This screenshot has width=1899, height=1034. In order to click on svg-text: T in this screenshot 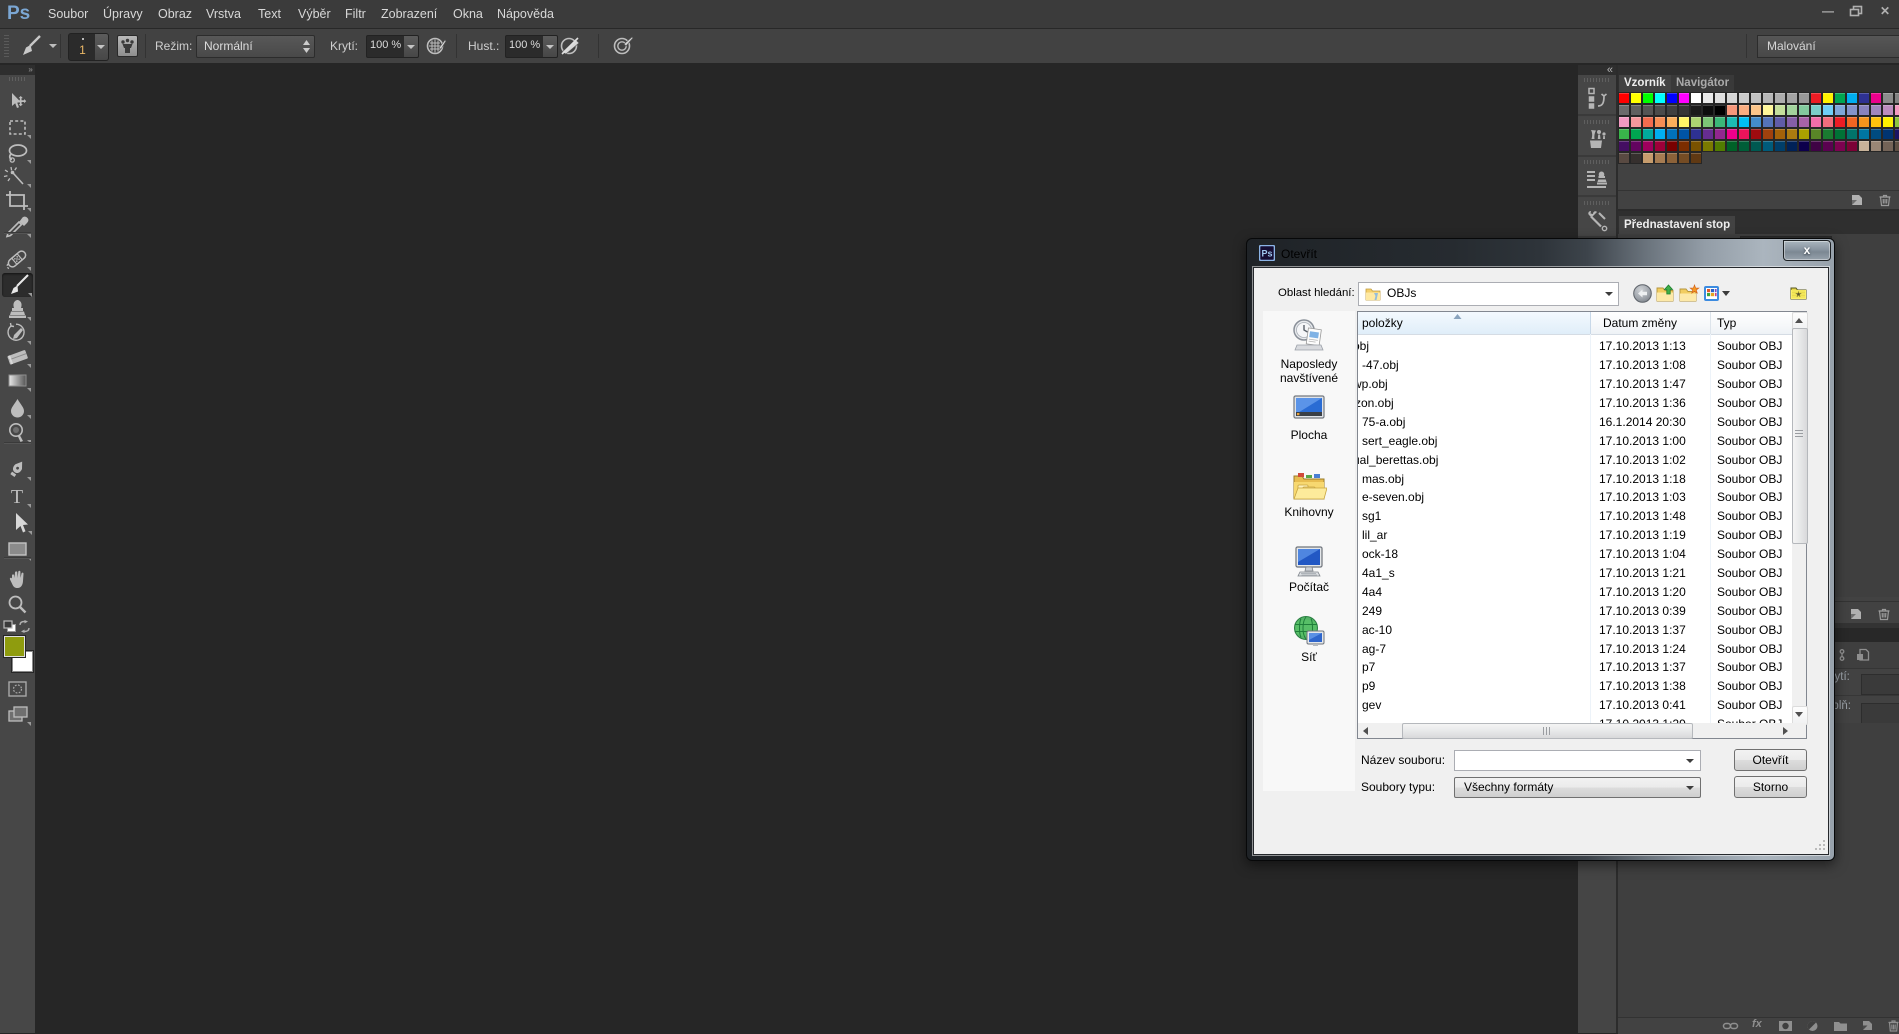, I will do `click(17, 497)`.